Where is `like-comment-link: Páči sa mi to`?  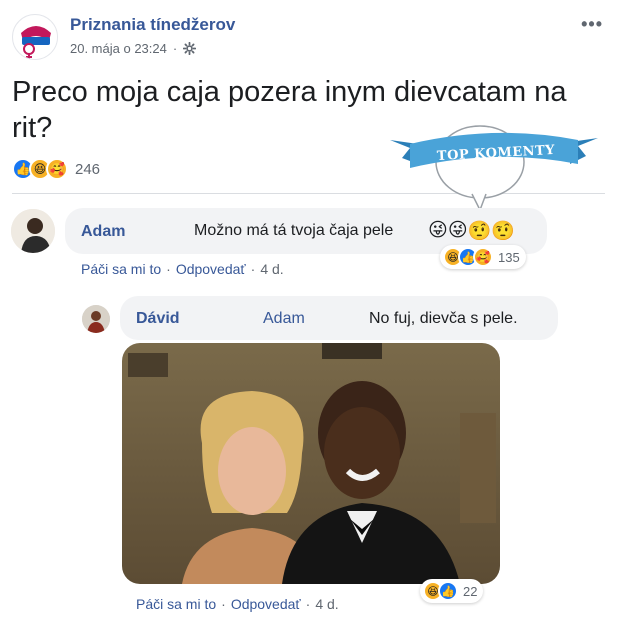 like-comment-link: Páči sa mi to is located at coordinates (121, 269).